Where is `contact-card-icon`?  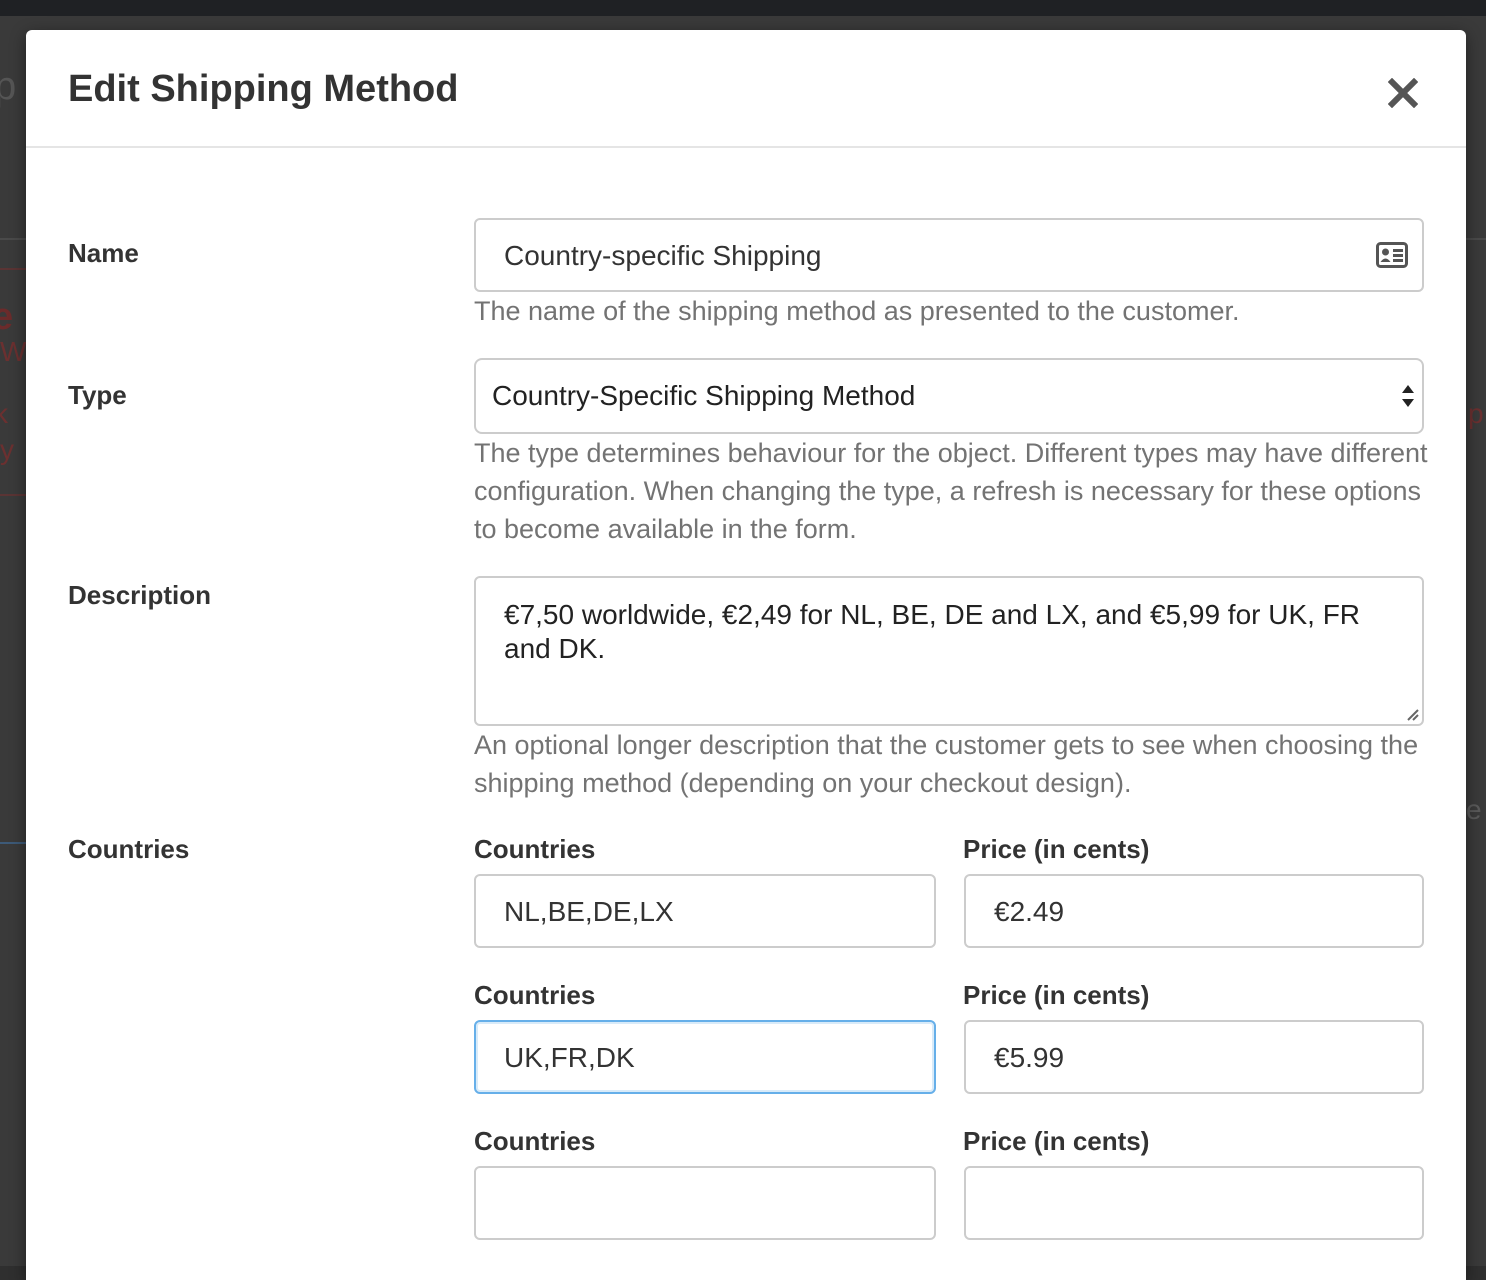 contact-card-icon is located at coordinates (1392, 255).